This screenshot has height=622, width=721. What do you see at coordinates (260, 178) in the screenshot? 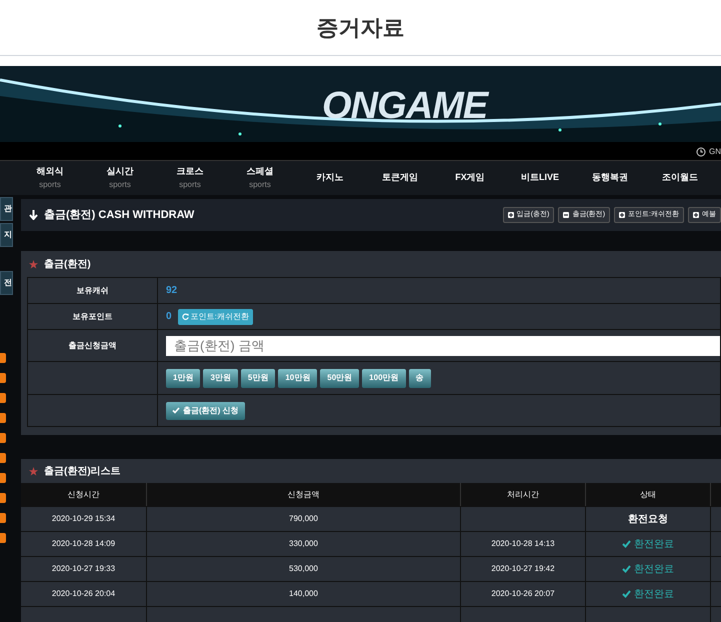
I see `nav-link: 스페셜 sports` at bounding box center [260, 178].